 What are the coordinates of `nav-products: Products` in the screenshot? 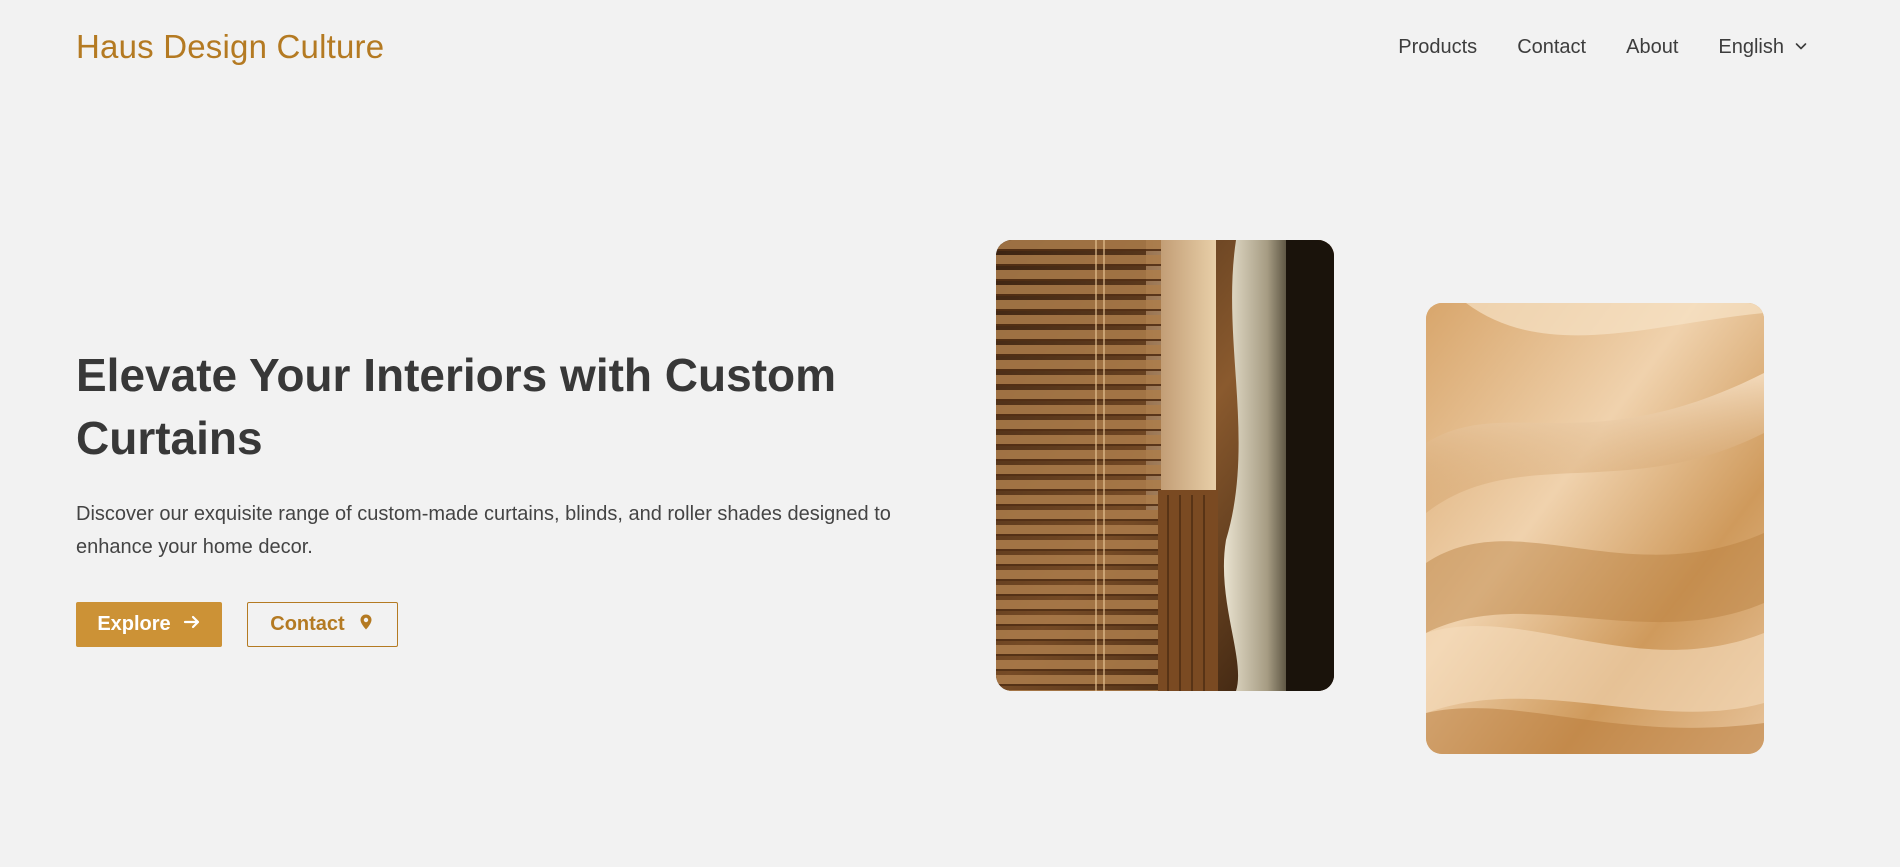 It's located at (1437, 47).